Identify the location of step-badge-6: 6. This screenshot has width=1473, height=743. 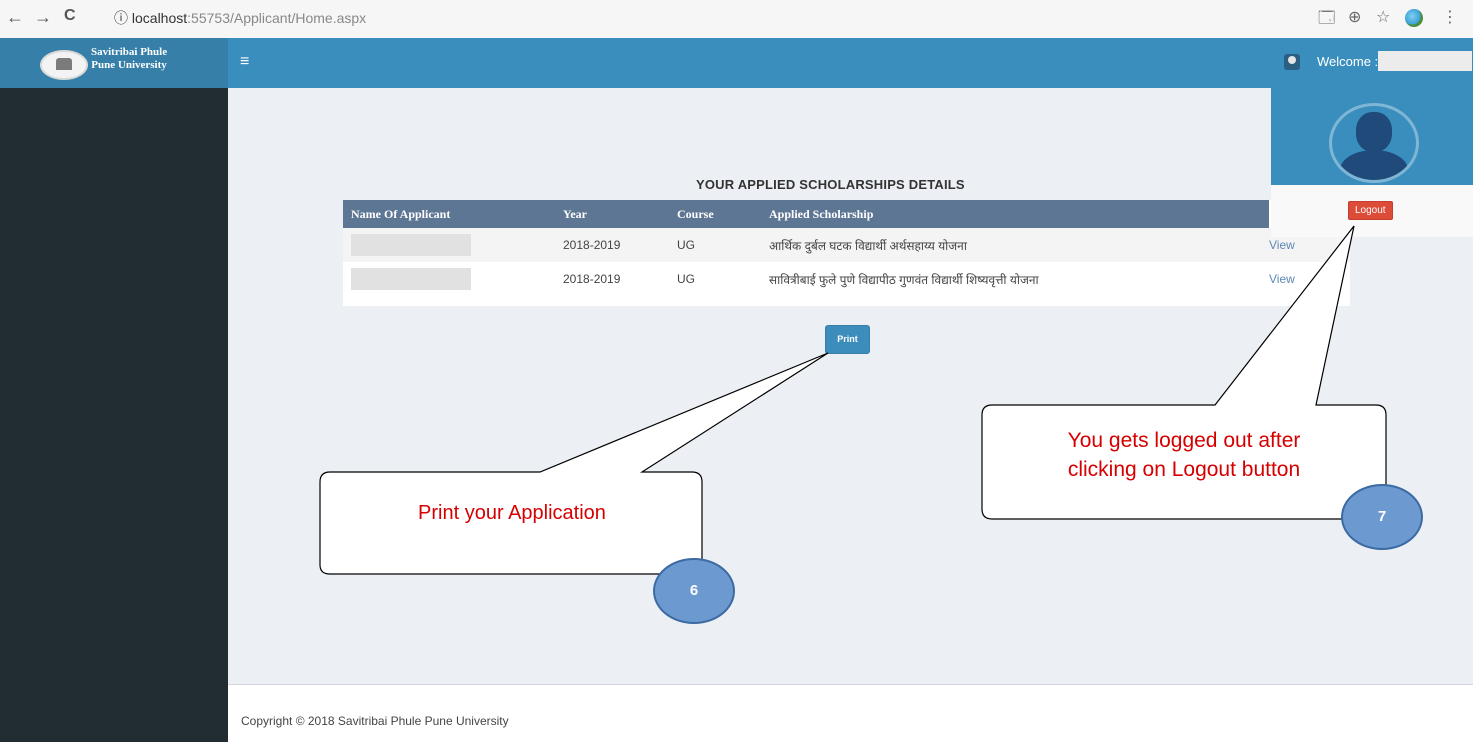
(694, 591).